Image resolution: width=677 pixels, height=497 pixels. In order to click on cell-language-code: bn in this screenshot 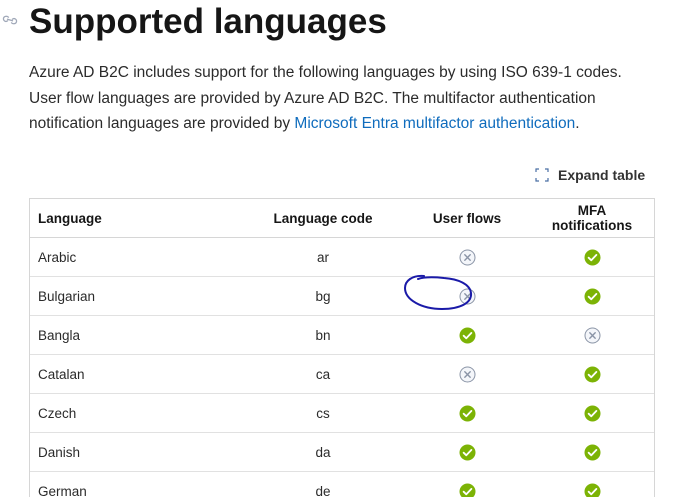, I will do `click(323, 335)`.